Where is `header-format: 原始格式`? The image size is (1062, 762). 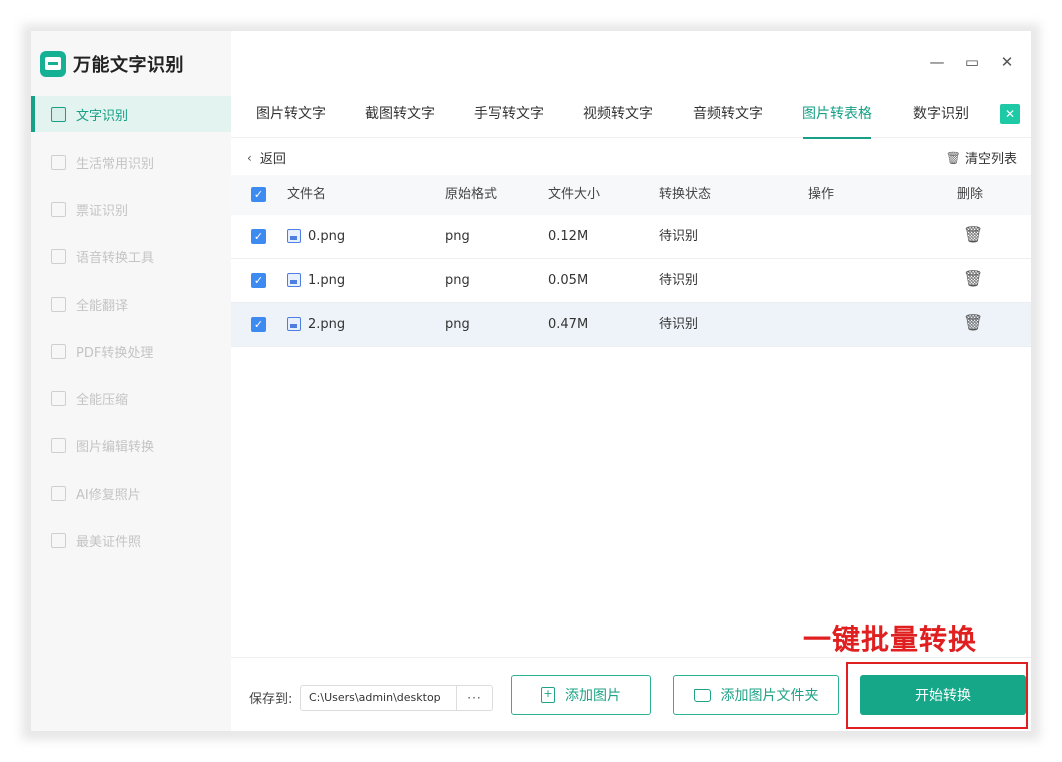
header-format: 原始格式 is located at coordinates (471, 194).